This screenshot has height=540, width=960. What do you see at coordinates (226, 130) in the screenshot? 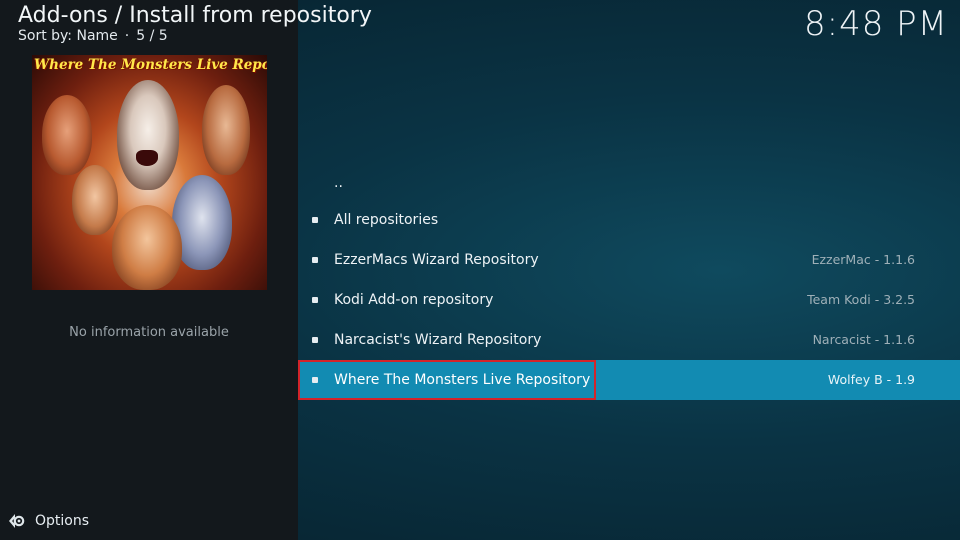
I see `artwork-monster-right` at bounding box center [226, 130].